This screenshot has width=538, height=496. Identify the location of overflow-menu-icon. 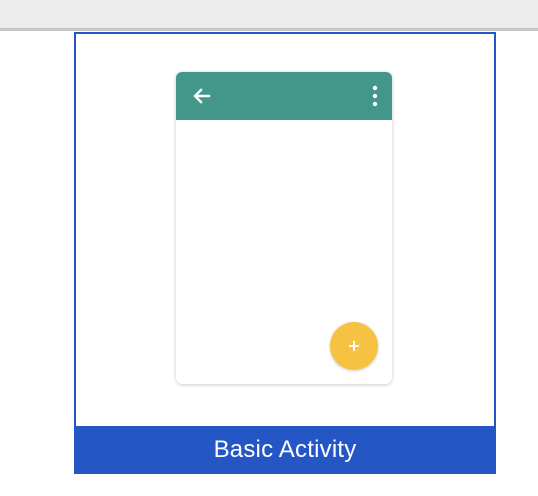
(375, 96).